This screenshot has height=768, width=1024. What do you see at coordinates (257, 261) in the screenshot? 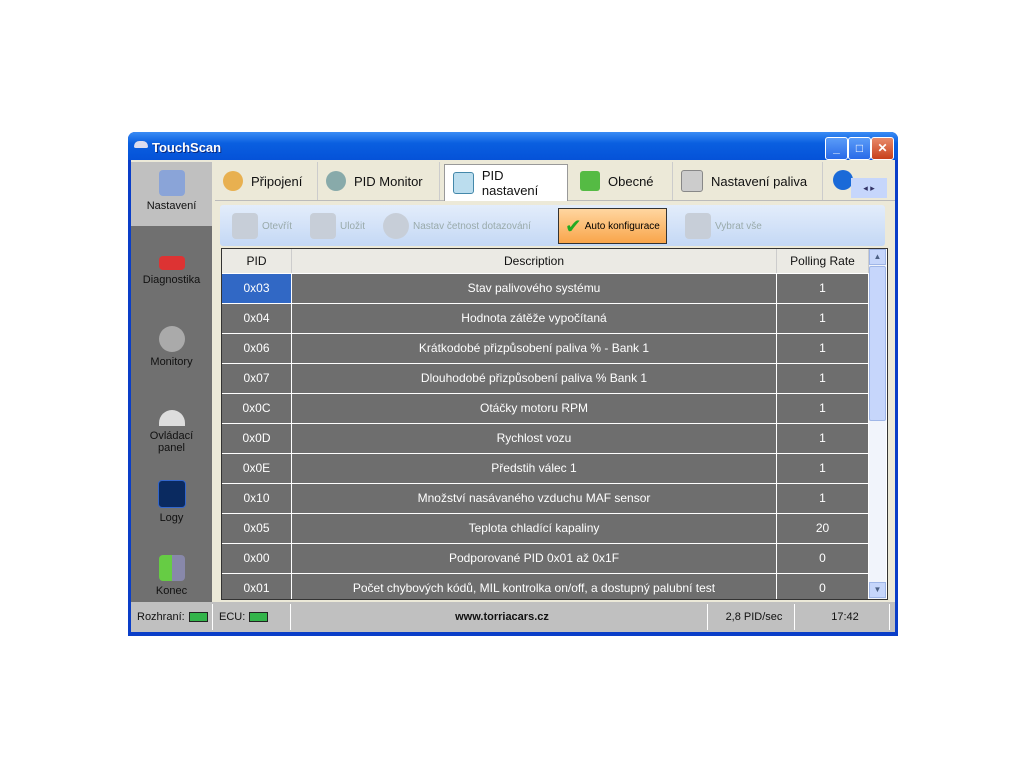
I see `header-pid: PID` at bounding box center [257, 261].